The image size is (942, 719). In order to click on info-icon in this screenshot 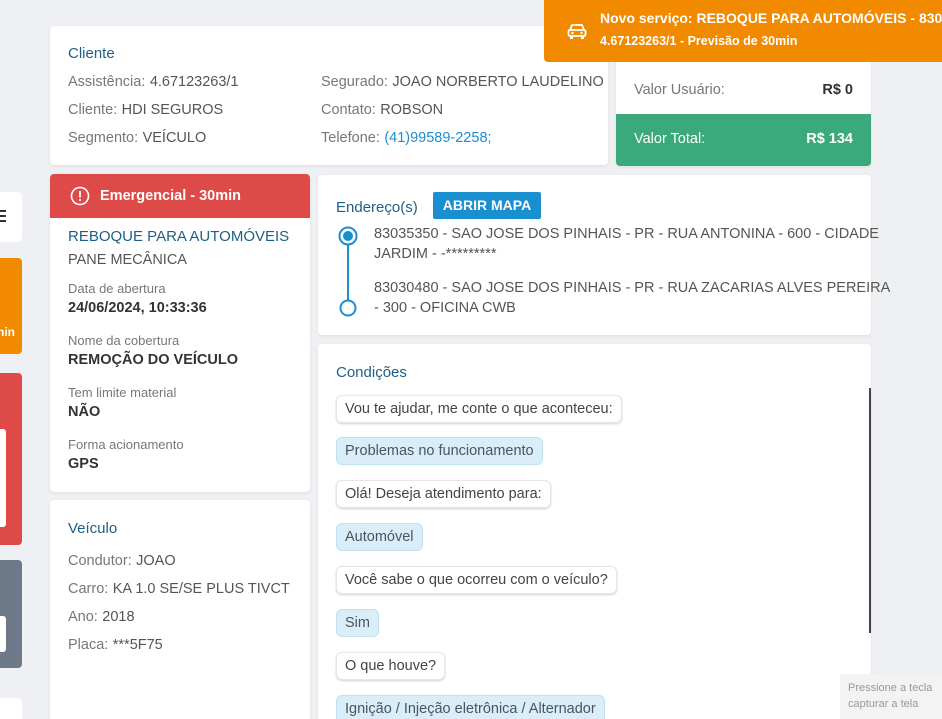, I will do `click(80, 196)`.